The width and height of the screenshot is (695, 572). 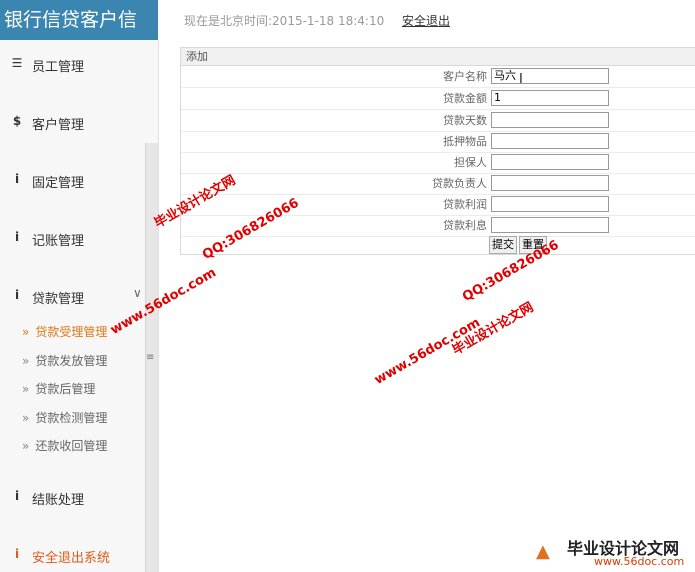 I want to click on customer-name-input, so click(x=550, y=76).